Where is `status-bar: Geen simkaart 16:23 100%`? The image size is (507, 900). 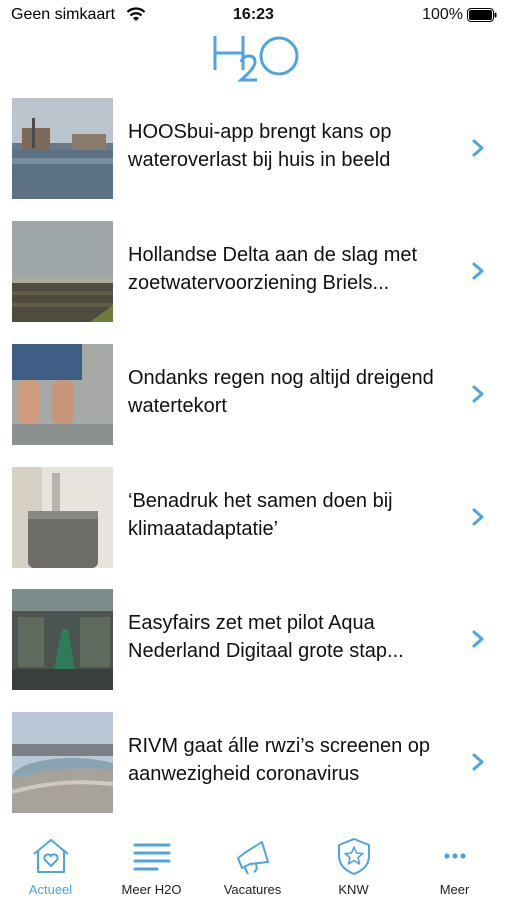 status-bar: Geen simkaart 16:23 100% is located at coordinates (253, 15).